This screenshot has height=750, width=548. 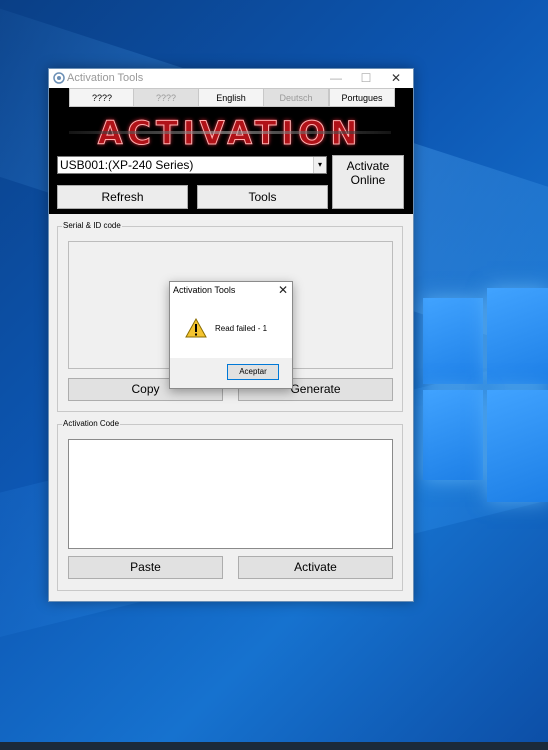 I want to click on maximize-icon: ☐, so click(x=366, y=78).